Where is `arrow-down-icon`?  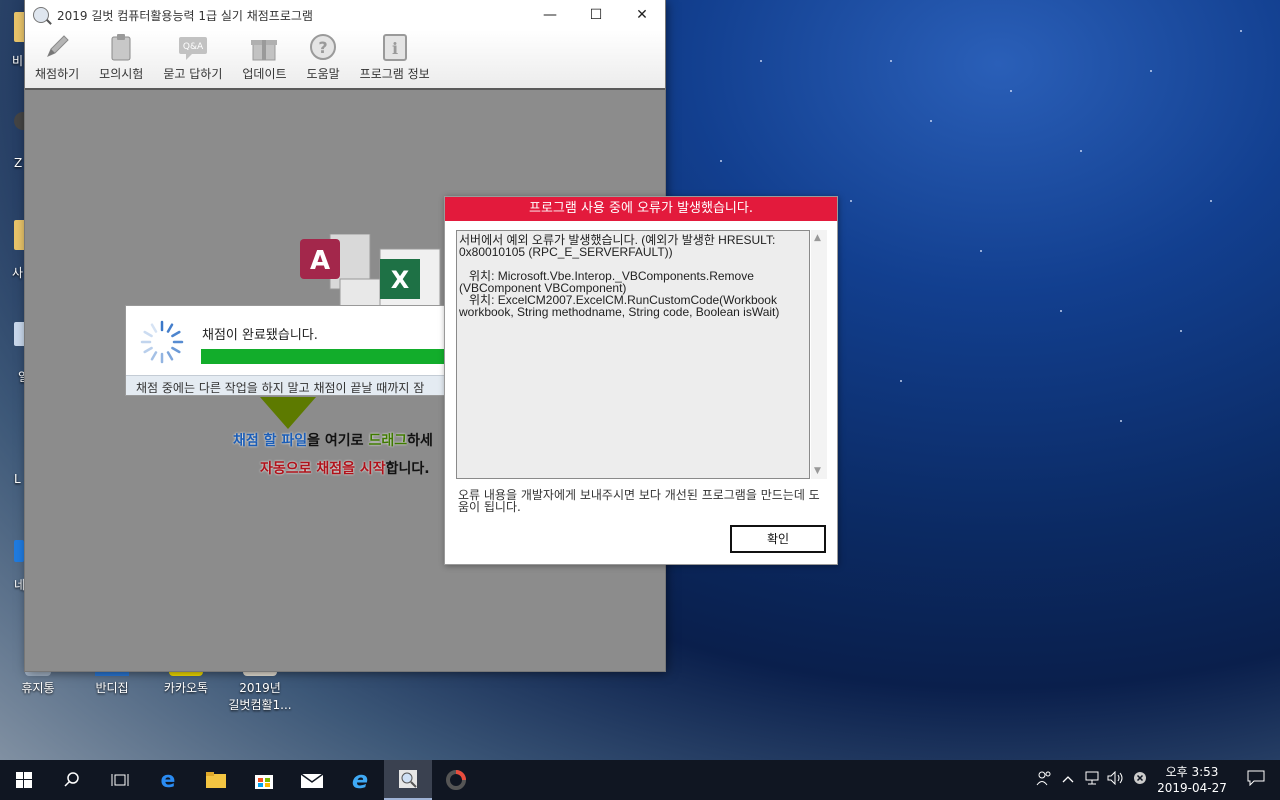
arrow-down-icon is located at coordinates (288, 413).